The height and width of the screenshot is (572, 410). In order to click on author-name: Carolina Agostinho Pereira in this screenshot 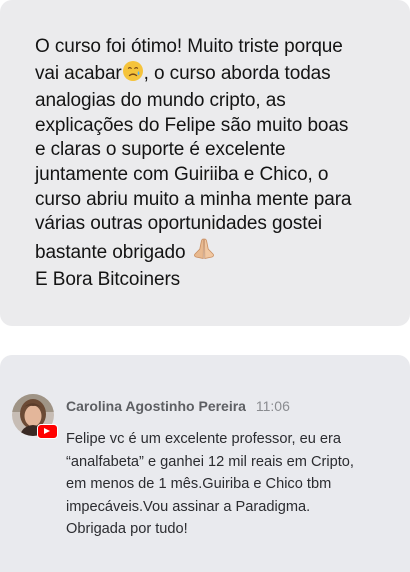, I will do `click(156, 406)`.